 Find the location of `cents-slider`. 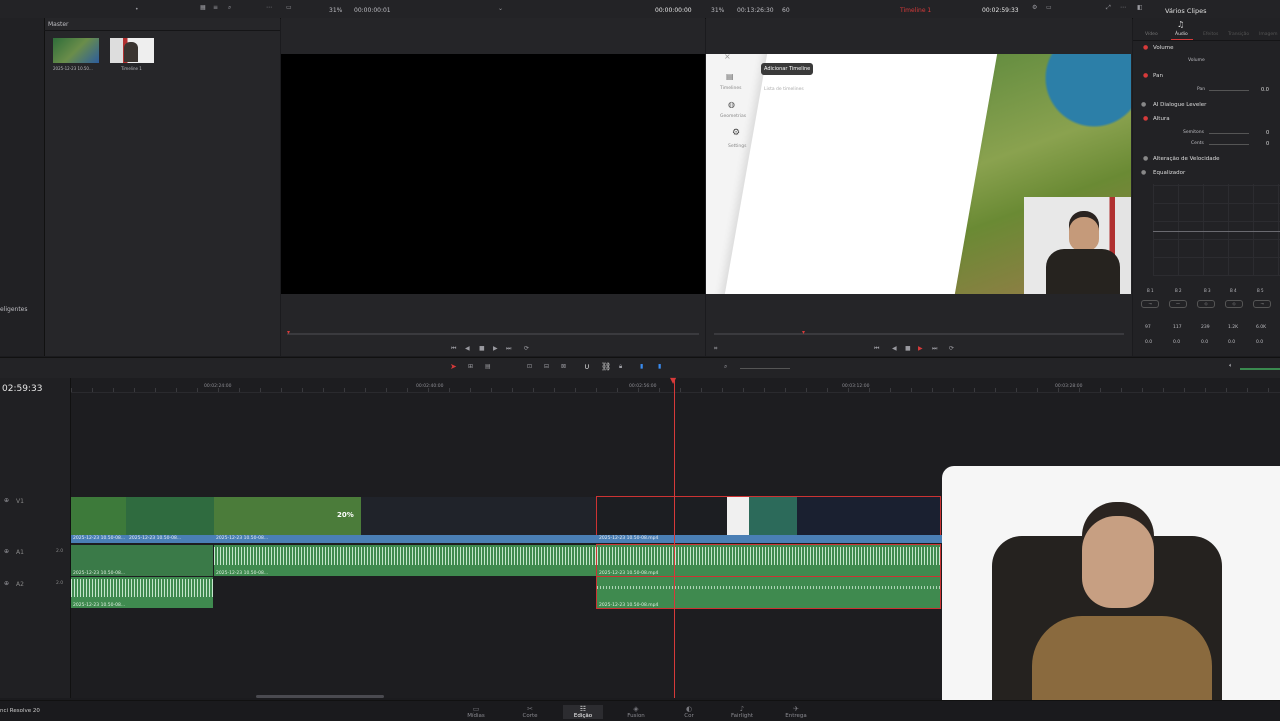

cents-slider is located at coordinates (1229, 144).